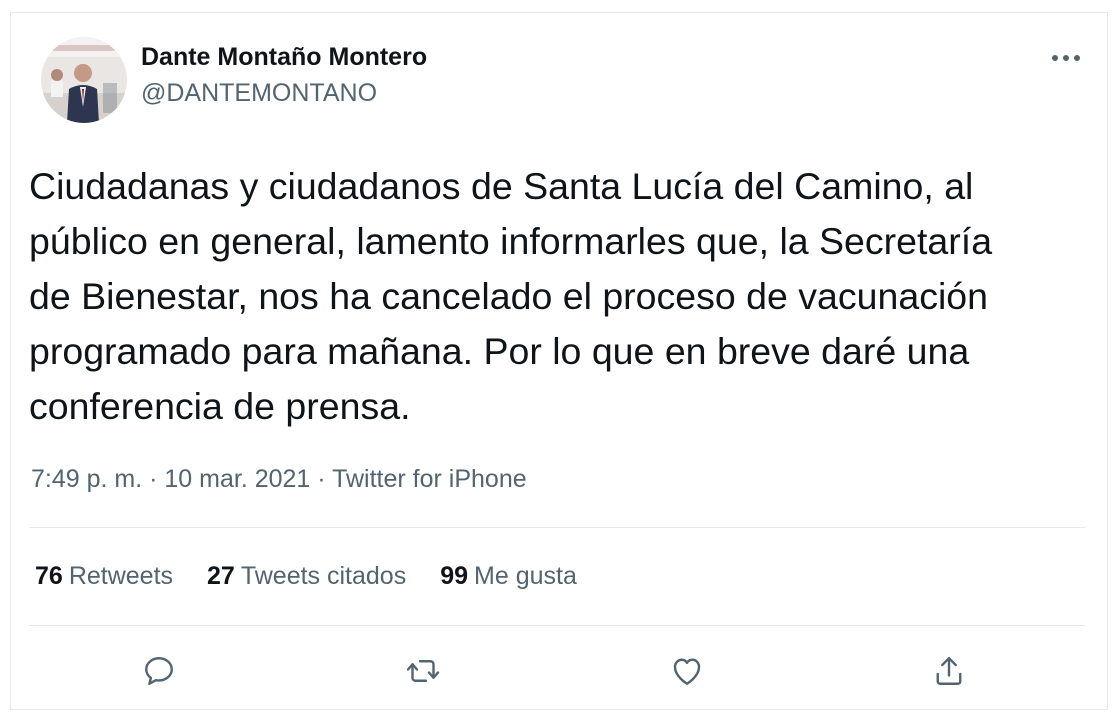 The image size is (1120, 722). I want to click on retweets-label: Retweets, so click(121, 576).